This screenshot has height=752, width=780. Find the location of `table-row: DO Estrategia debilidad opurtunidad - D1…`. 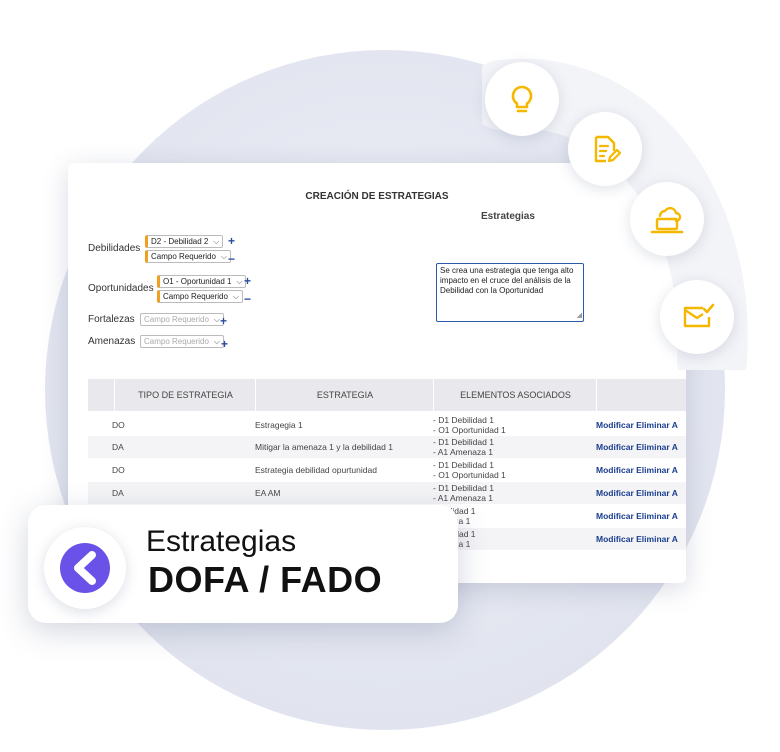

table-row: DO Estrategia debilidad opurtunidad - D1… is located at coordinates (387, 470).